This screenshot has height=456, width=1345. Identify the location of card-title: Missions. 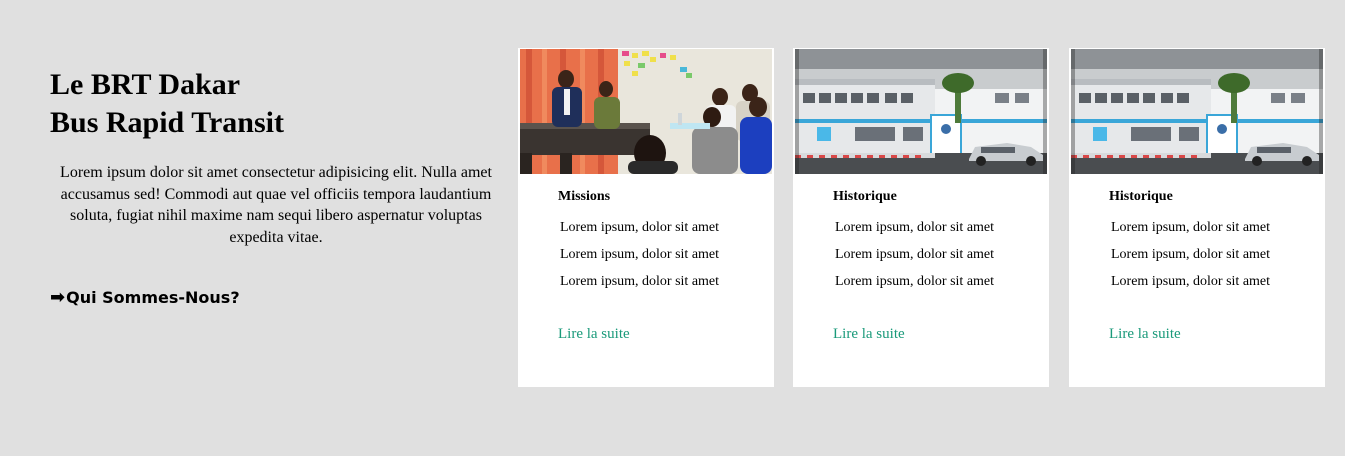
(584, 196).